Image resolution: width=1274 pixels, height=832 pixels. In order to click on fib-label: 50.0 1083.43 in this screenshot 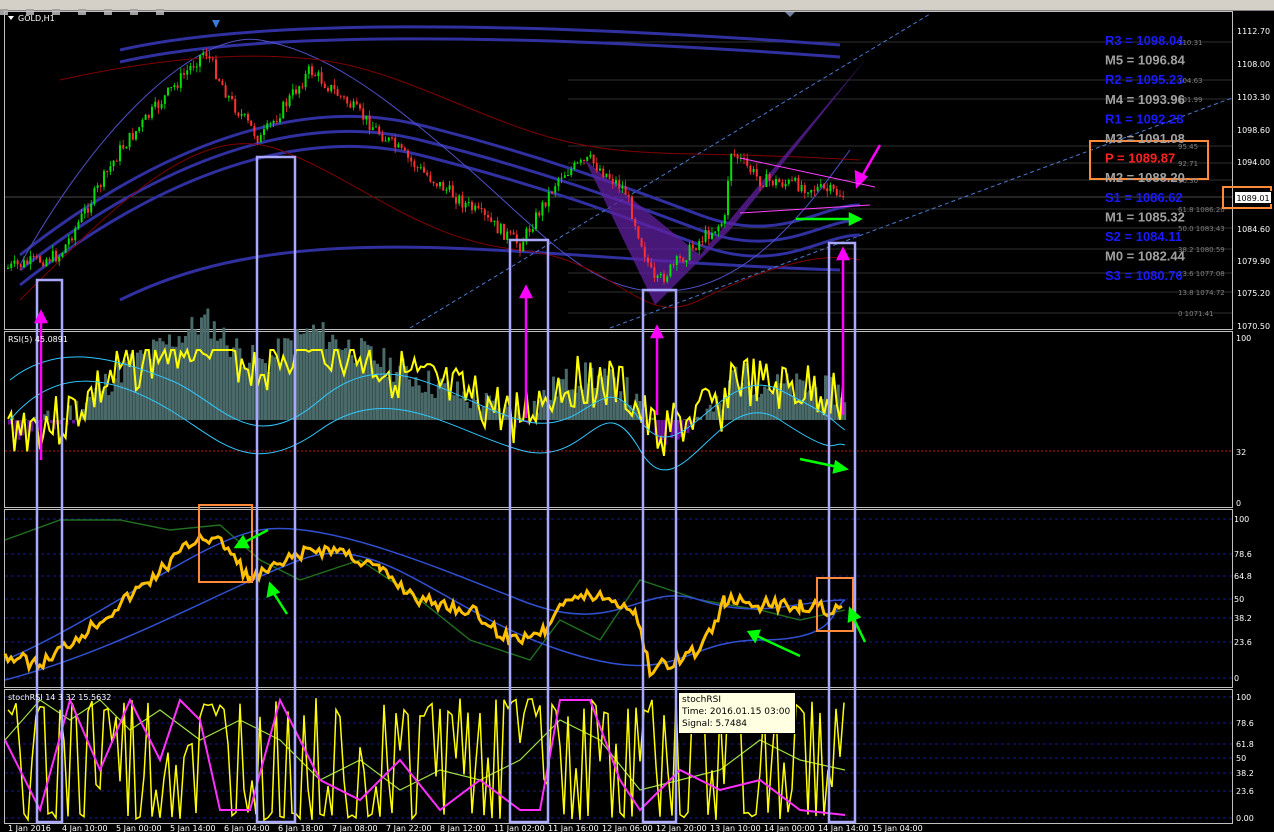, I will do `click(1201, 229)`.